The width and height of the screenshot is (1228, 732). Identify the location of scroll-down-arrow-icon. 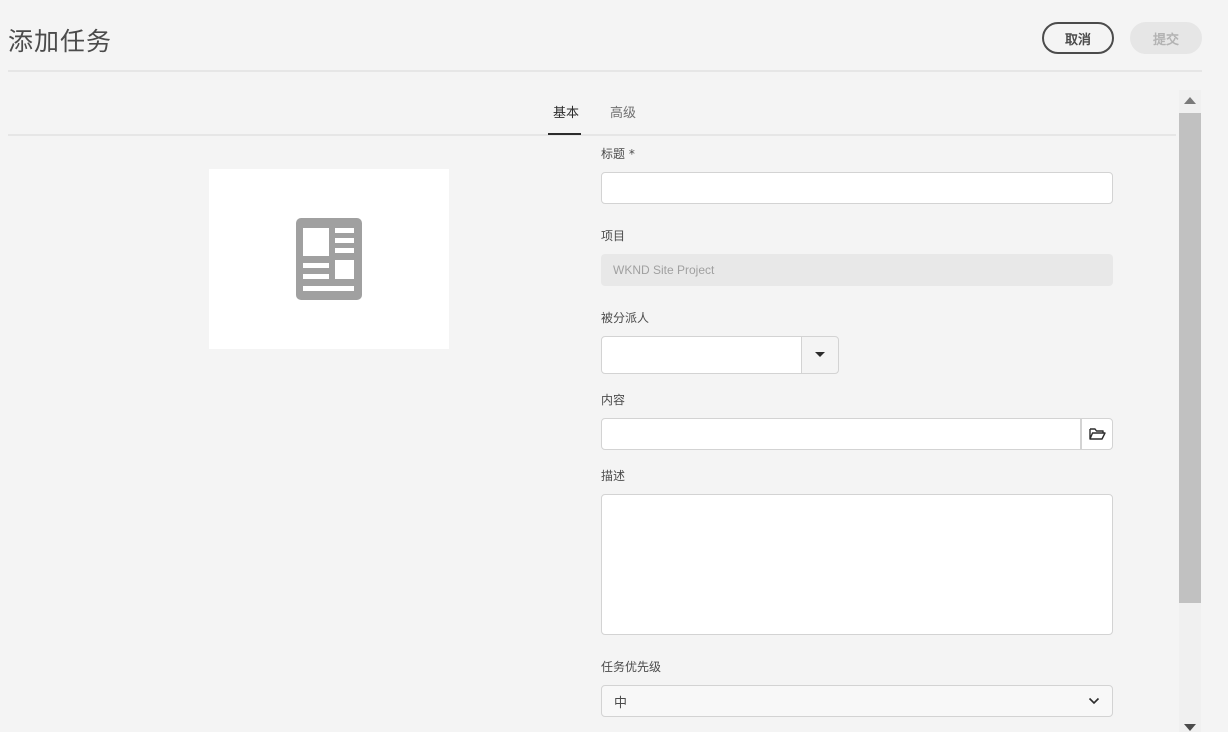
(1190, 727).